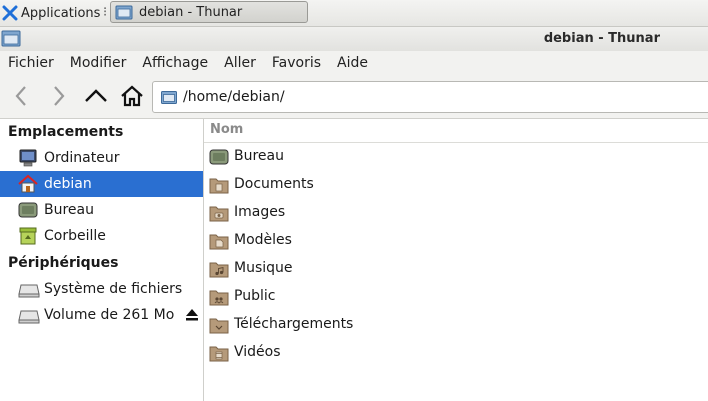 This screenshot has width=708, height=401. What do you see at coordinates (28, 210) in the screenshot?
I see `desktop-icon` at bounding box center [28, 210].